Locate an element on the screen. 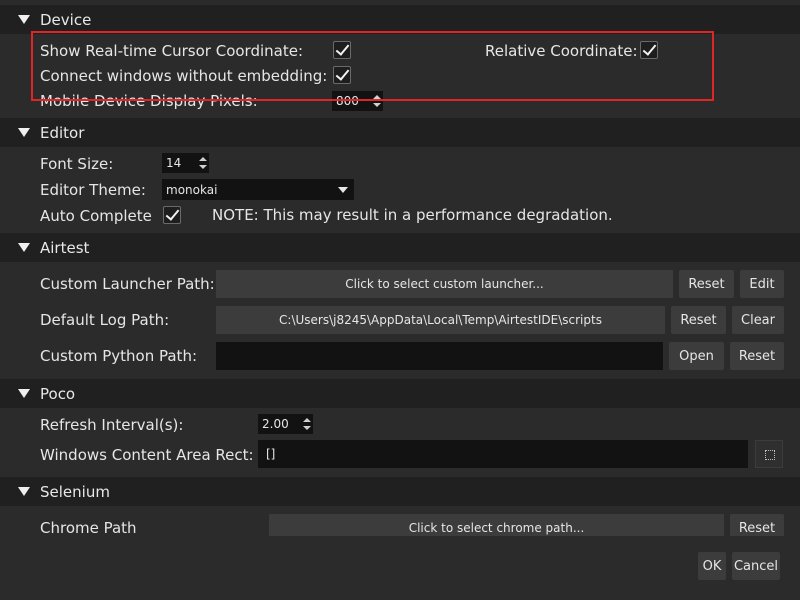 The width and height of the screenshot is (800, 600). highlight-box is located at coordinates (372, 66).